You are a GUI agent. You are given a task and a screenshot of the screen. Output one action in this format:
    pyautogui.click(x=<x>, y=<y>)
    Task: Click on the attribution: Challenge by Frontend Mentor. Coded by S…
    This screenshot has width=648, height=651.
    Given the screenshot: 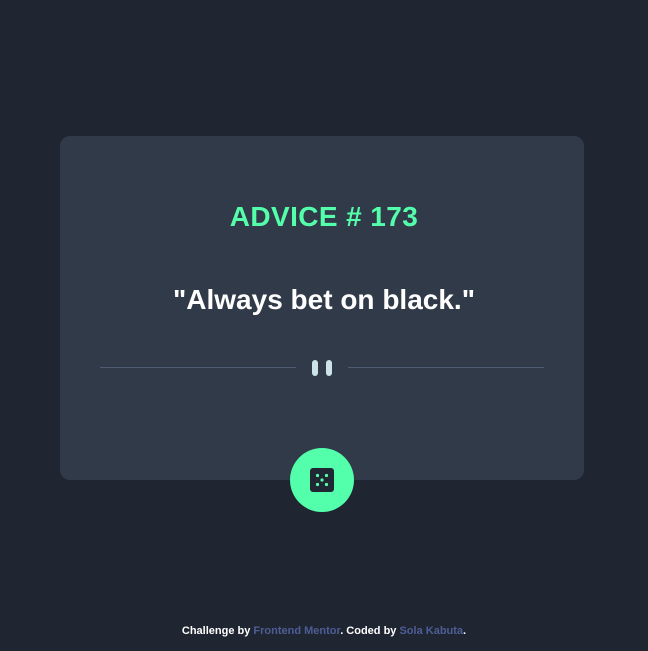 What is the action you would take?
    pyautogui.click(x=324, y=631)
    